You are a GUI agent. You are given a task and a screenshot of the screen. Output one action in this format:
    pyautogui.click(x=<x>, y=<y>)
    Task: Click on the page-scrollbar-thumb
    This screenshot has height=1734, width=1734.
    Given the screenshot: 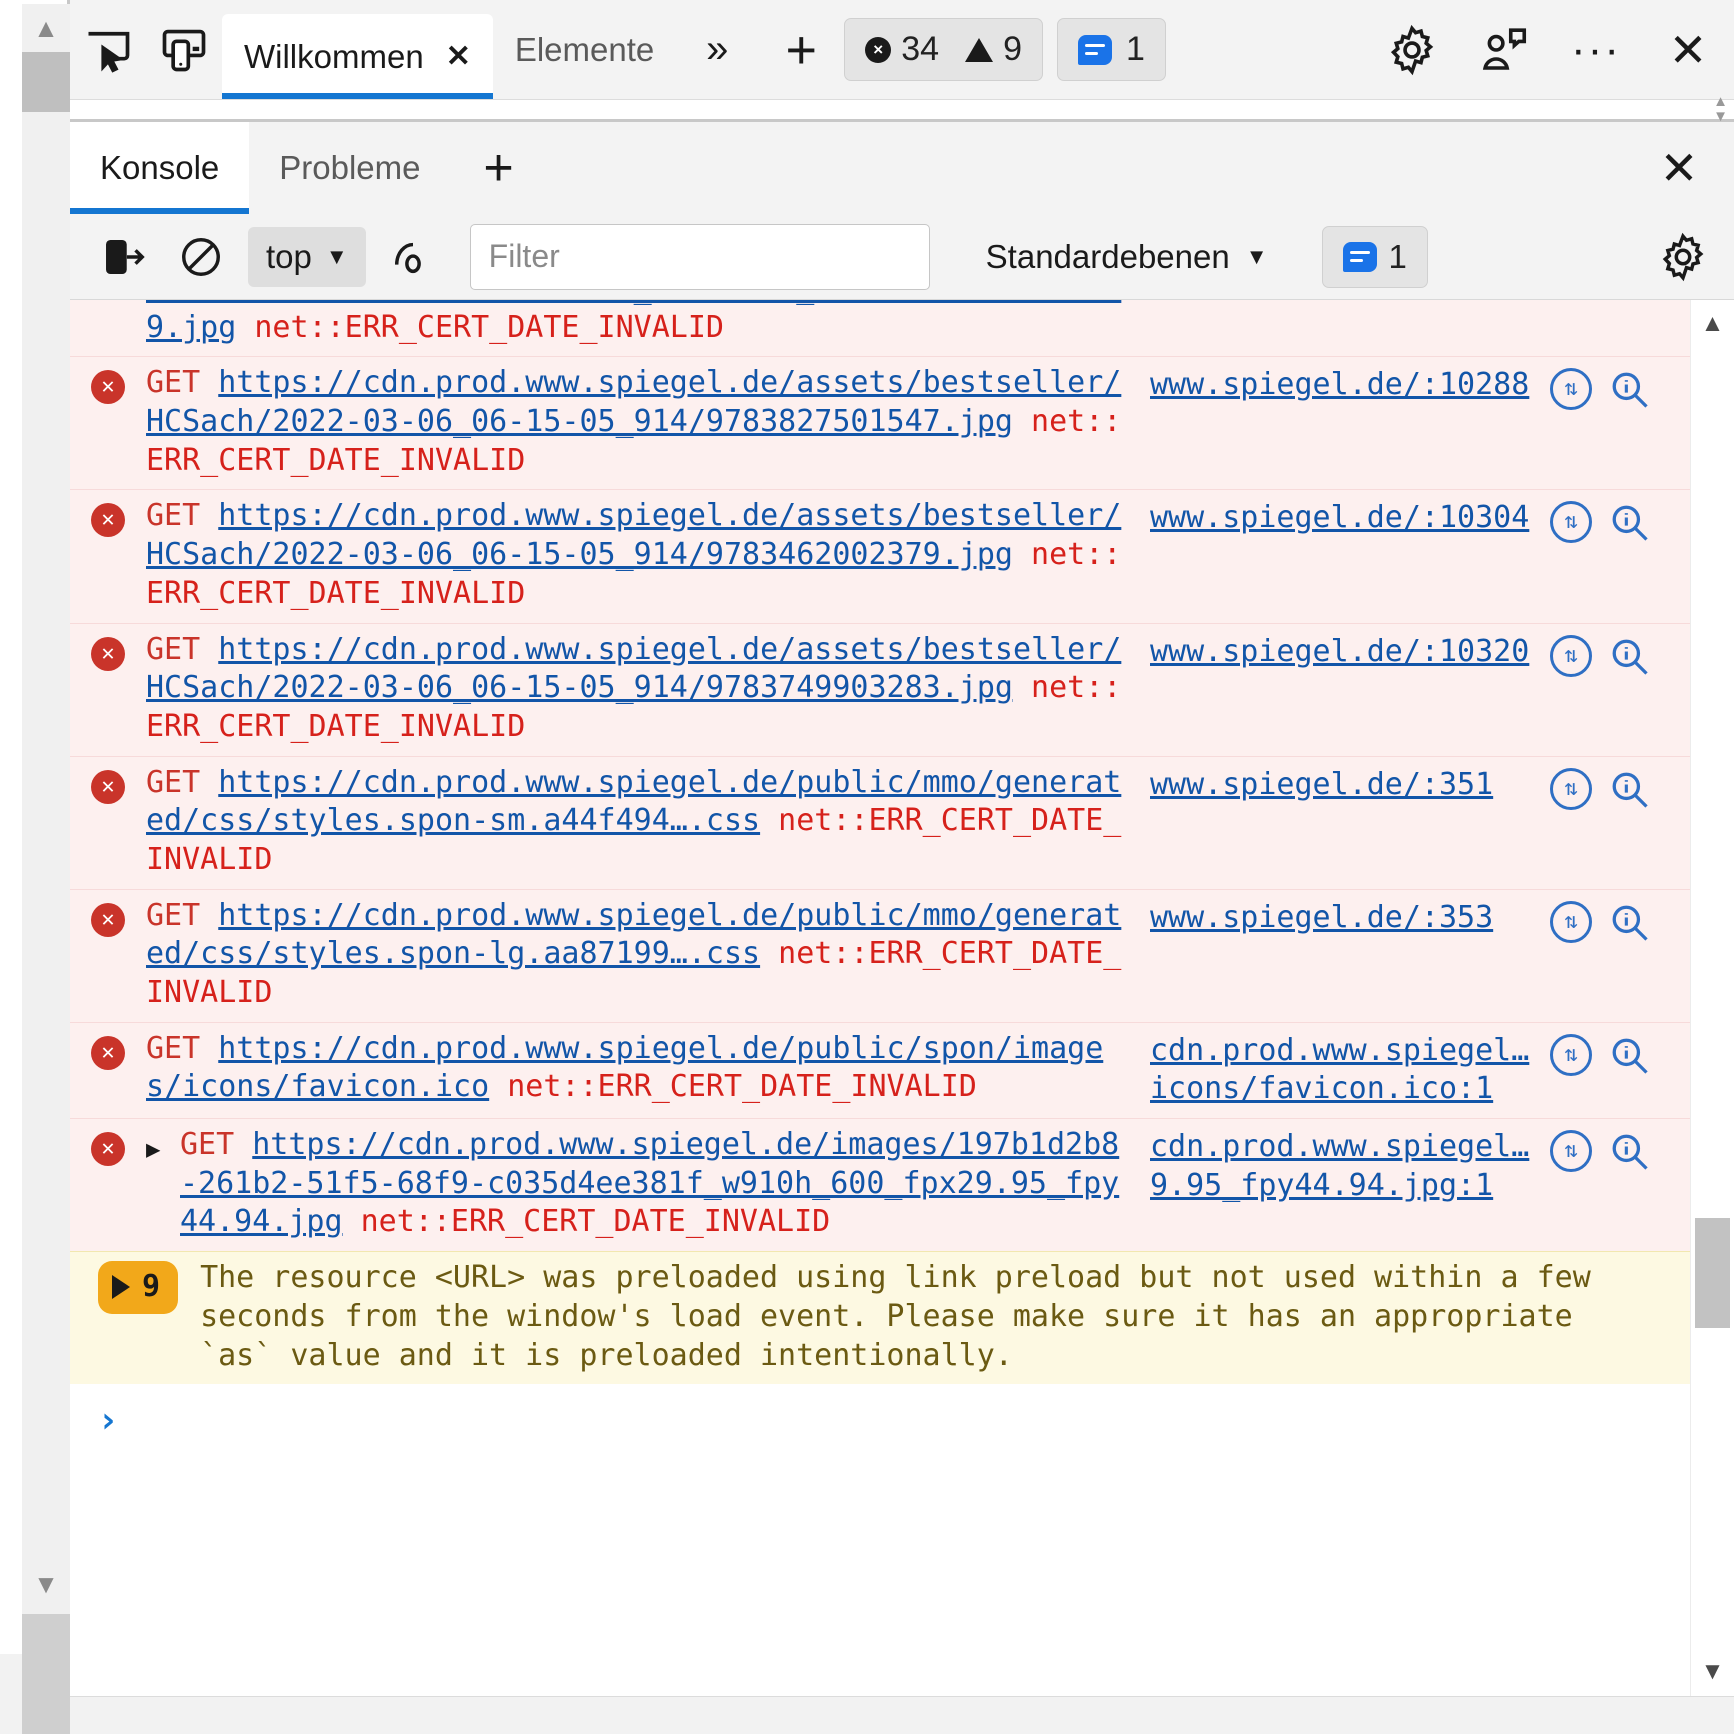 What is the action you would take?
    pyautogui.click(x=46, y=82)
    